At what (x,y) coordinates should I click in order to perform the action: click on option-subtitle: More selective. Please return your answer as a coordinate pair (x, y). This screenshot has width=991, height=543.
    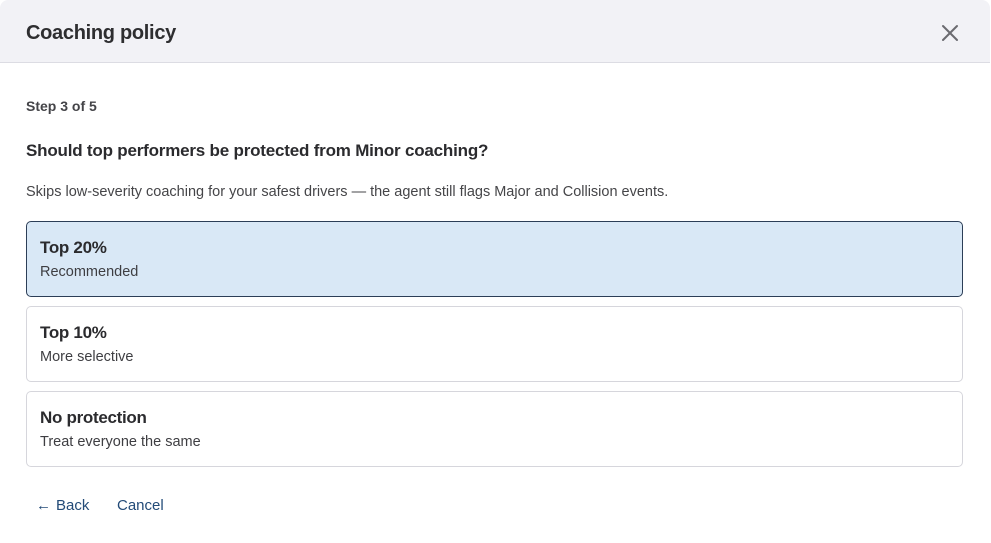
    Looking at the image, I should click on (87, 357).